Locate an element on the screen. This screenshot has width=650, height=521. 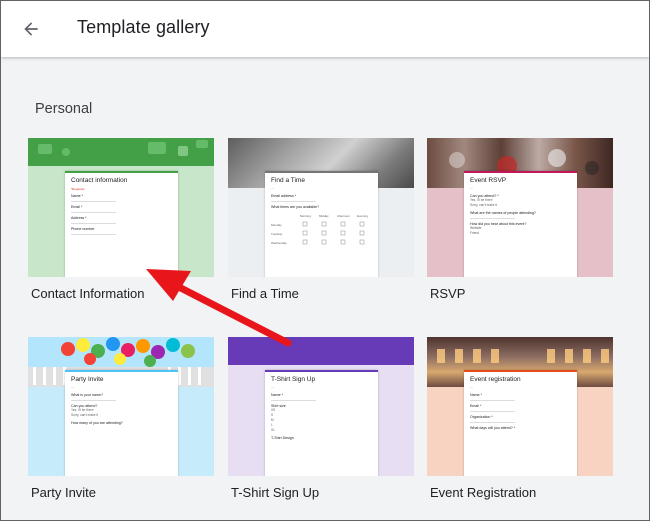
template-label: RSVP is located at coordinates (447, 293).